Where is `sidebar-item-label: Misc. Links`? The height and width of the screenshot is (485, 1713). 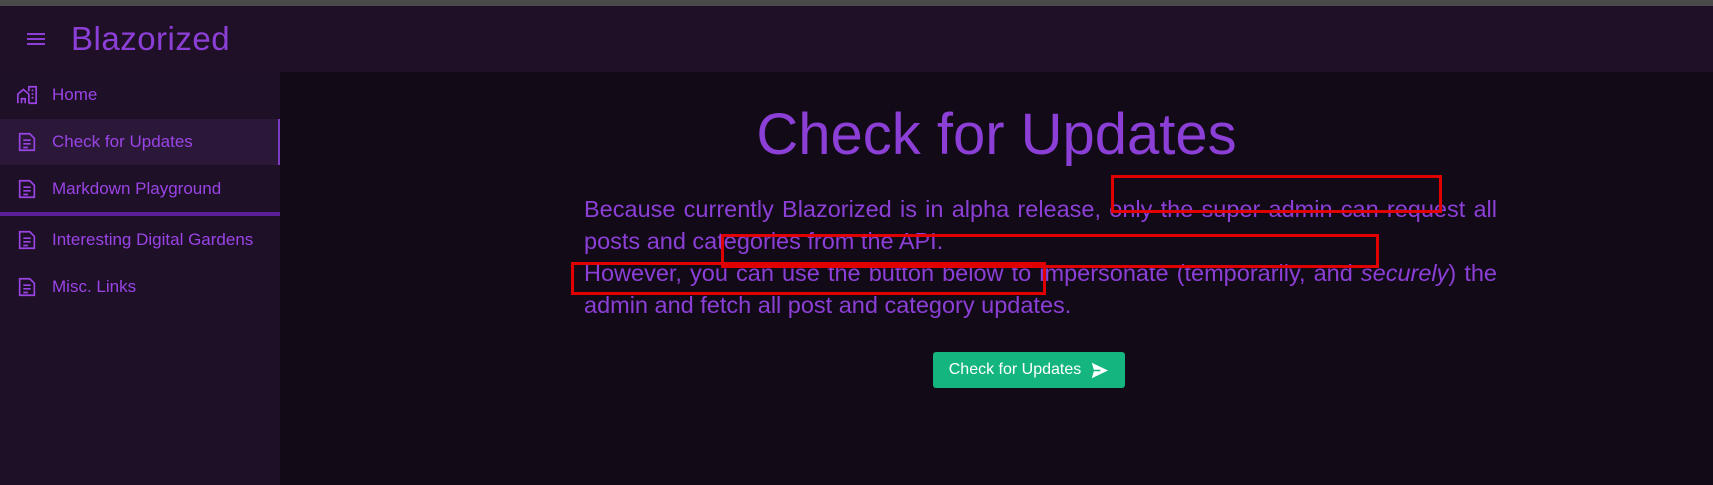
sidebar-item-label: Misc. Links is located at coordinates (94, 286).